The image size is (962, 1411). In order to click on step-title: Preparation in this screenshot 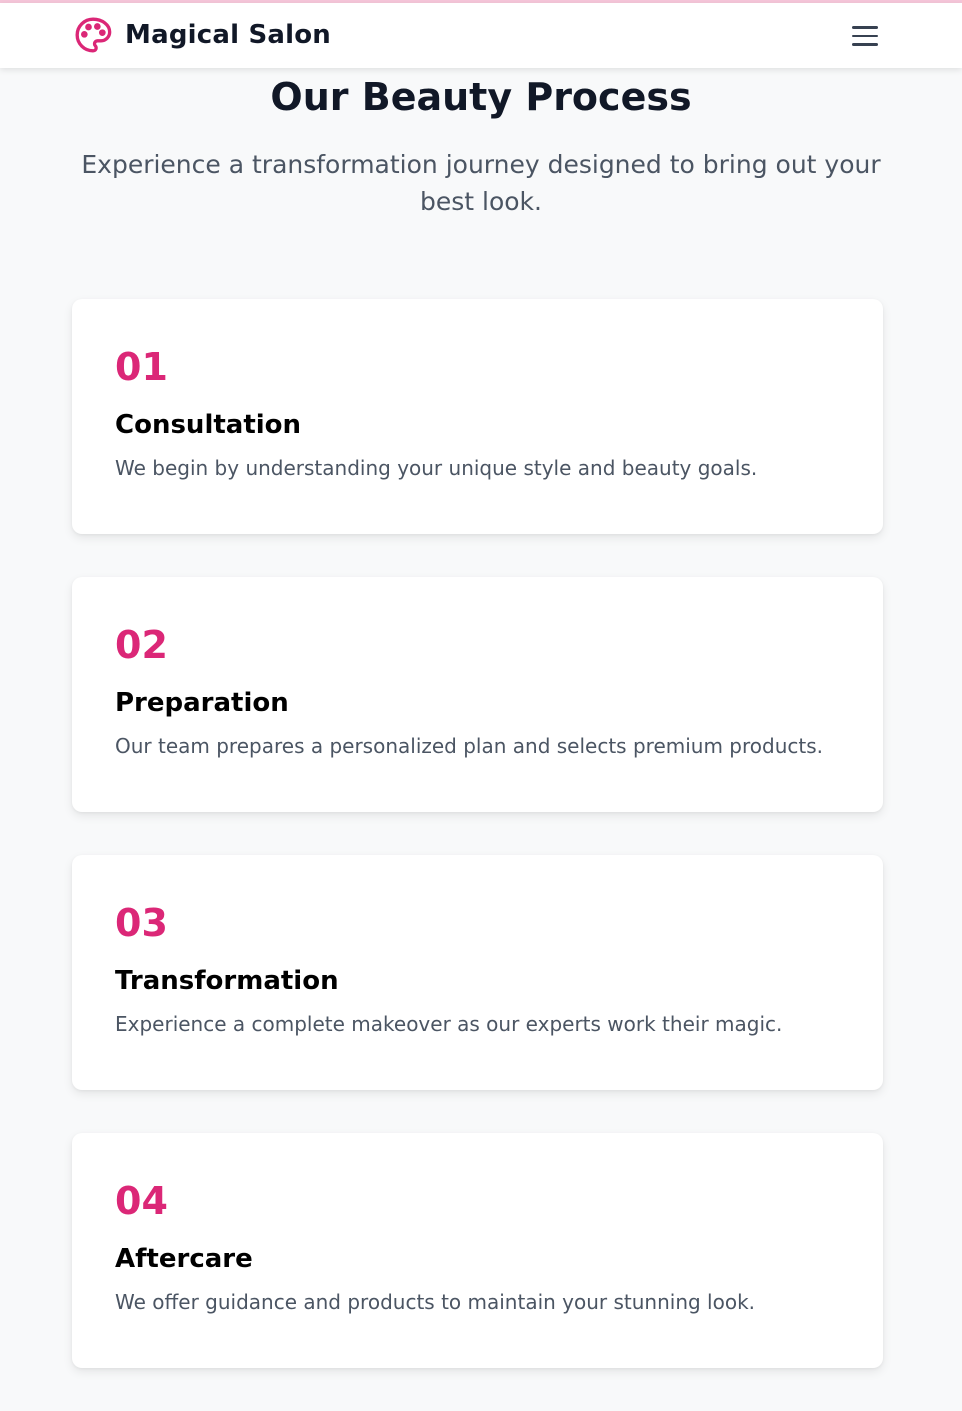, I will do `click(202, 703)`.